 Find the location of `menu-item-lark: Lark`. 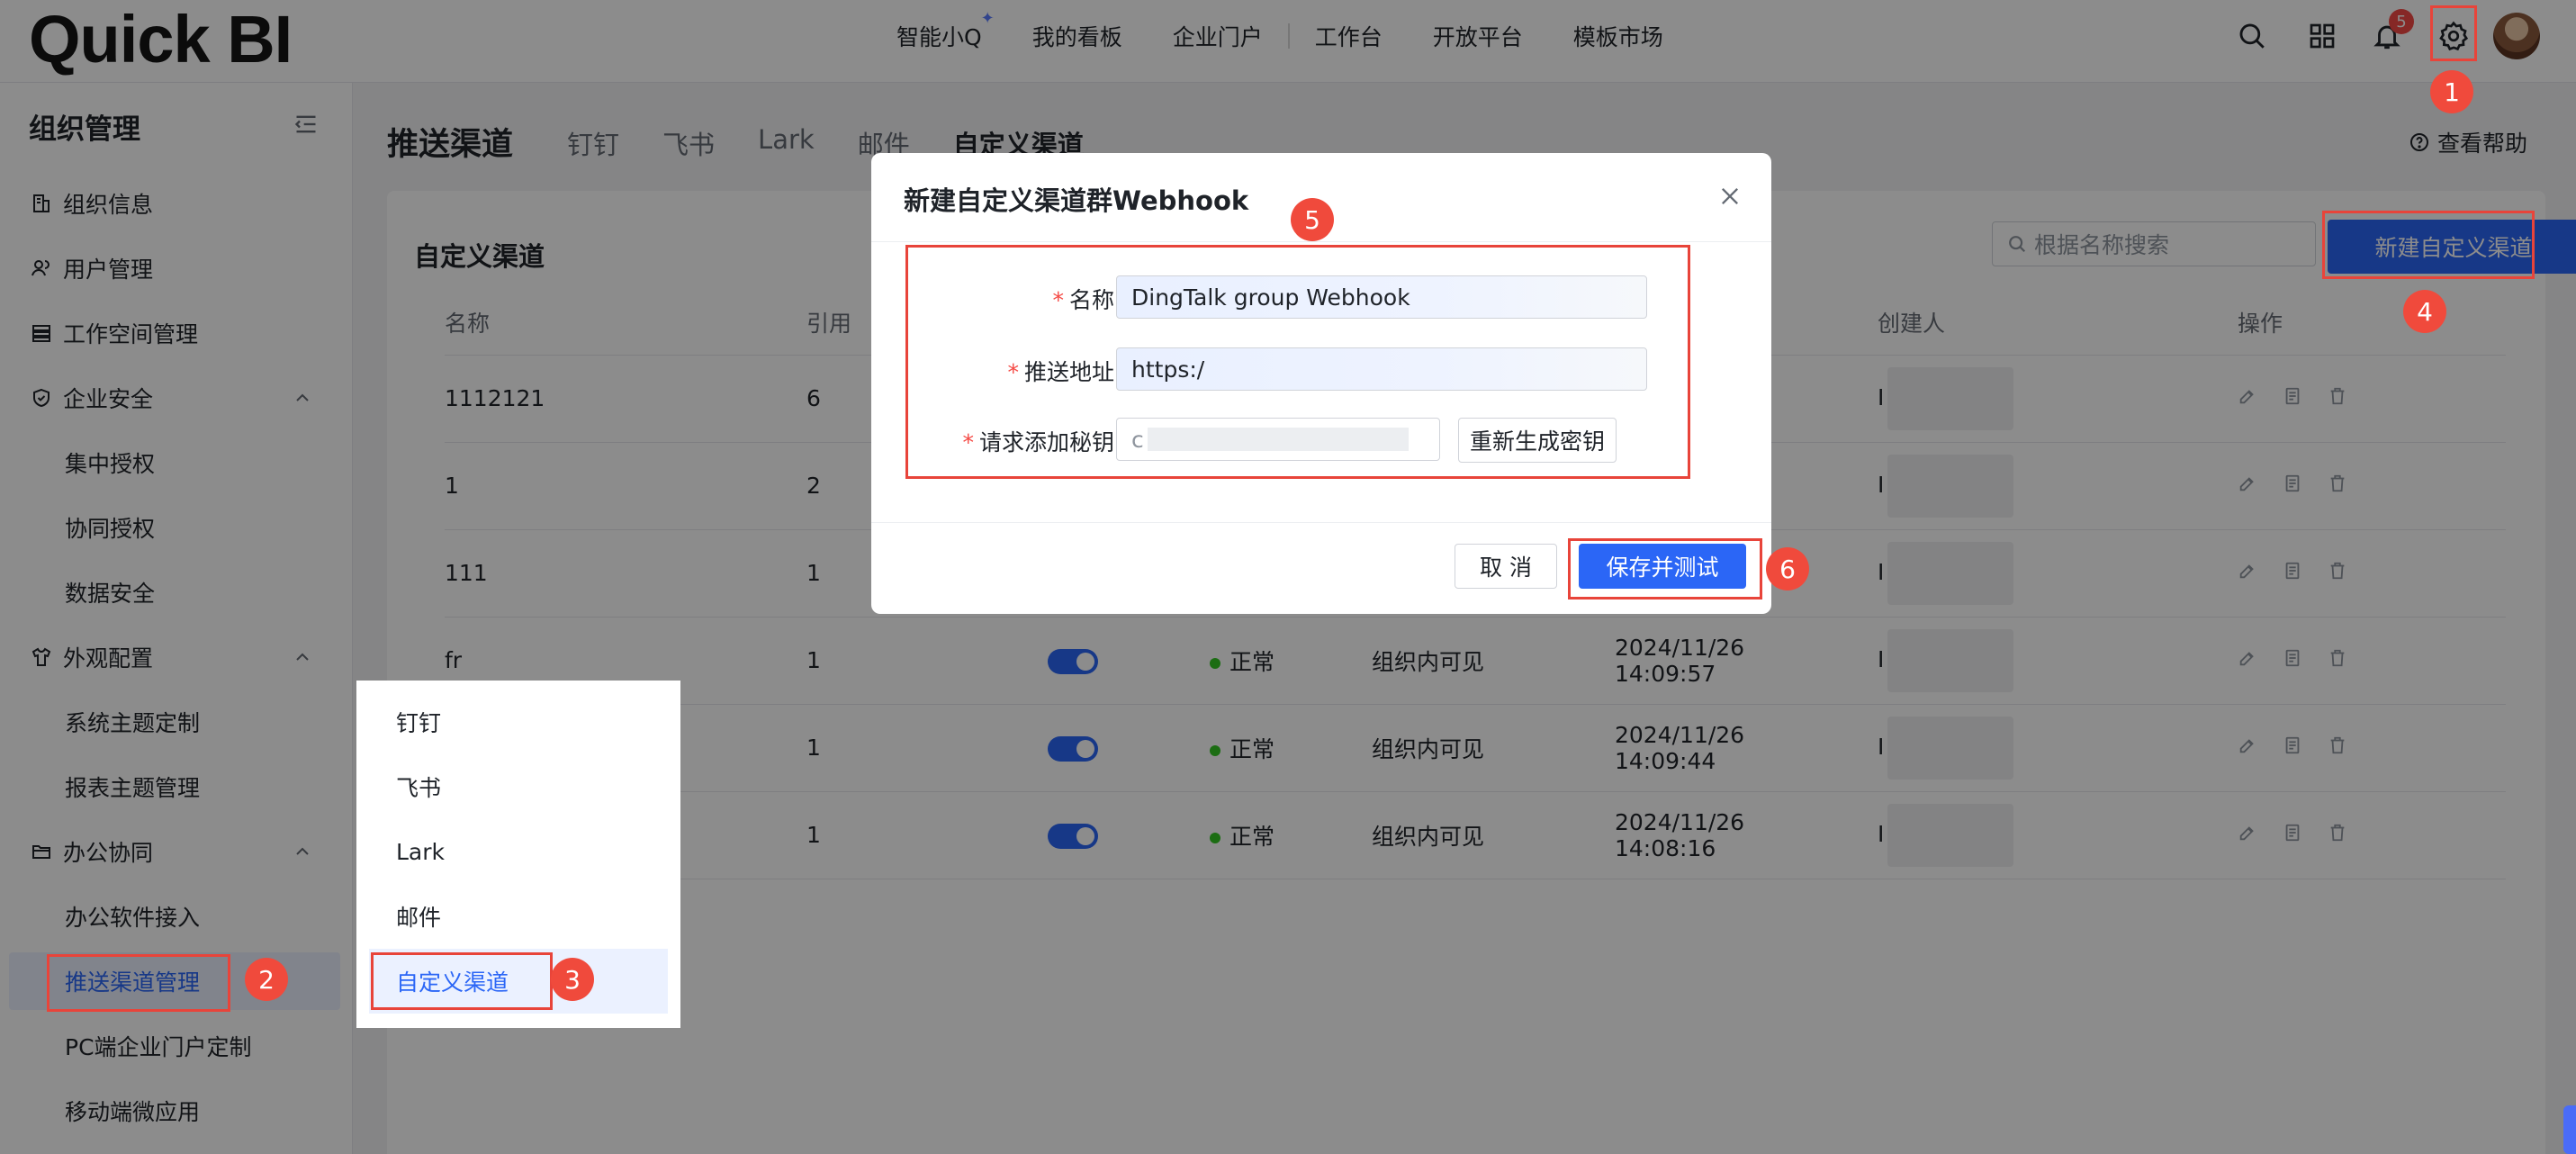

menu-item-lark: Lark is located at coordinates (518, 851).